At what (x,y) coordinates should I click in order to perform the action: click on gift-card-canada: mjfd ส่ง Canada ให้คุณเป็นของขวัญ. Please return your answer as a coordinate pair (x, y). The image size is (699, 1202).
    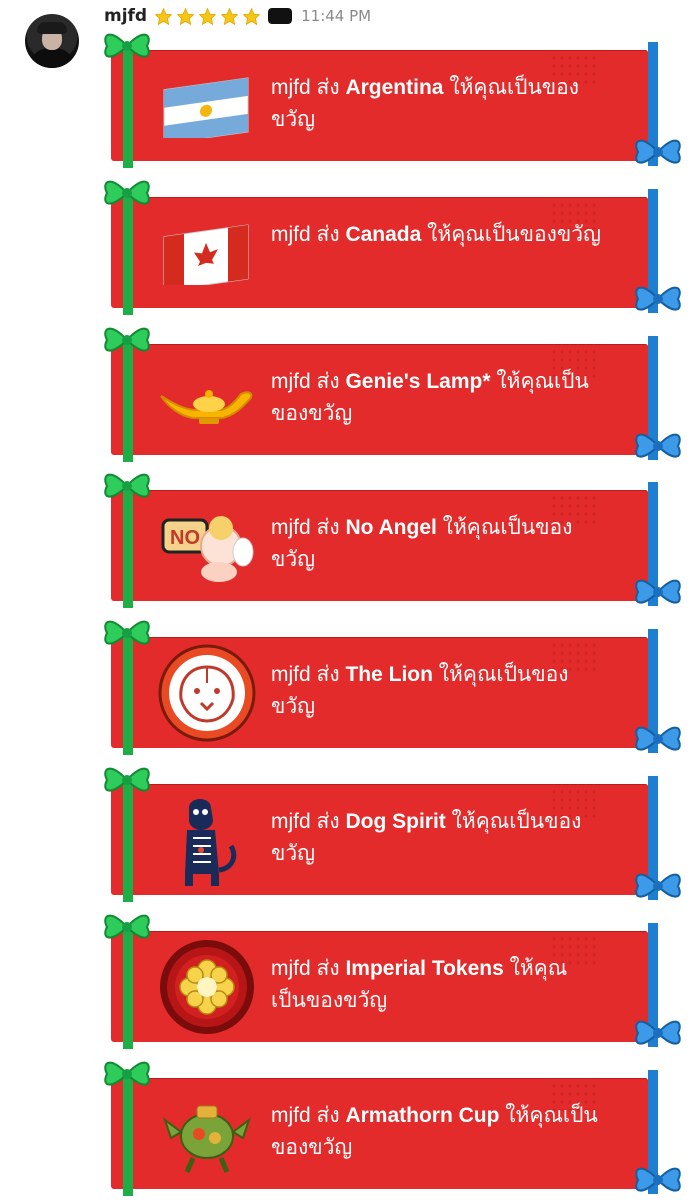
    Looking at the image, I should click on (392, 247).